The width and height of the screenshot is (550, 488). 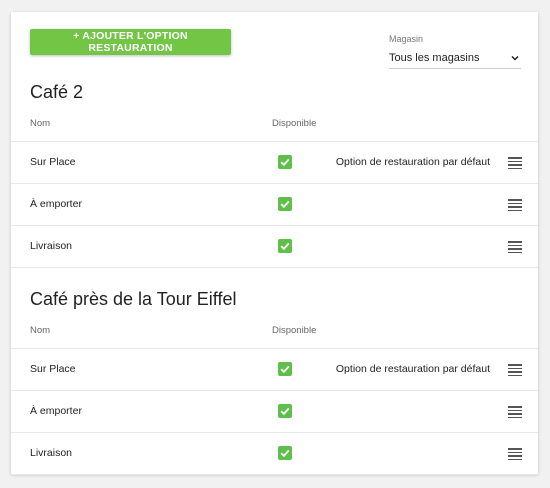 I want to click on store-filter-value: Tous les magasins, so click(x=434, y=58).